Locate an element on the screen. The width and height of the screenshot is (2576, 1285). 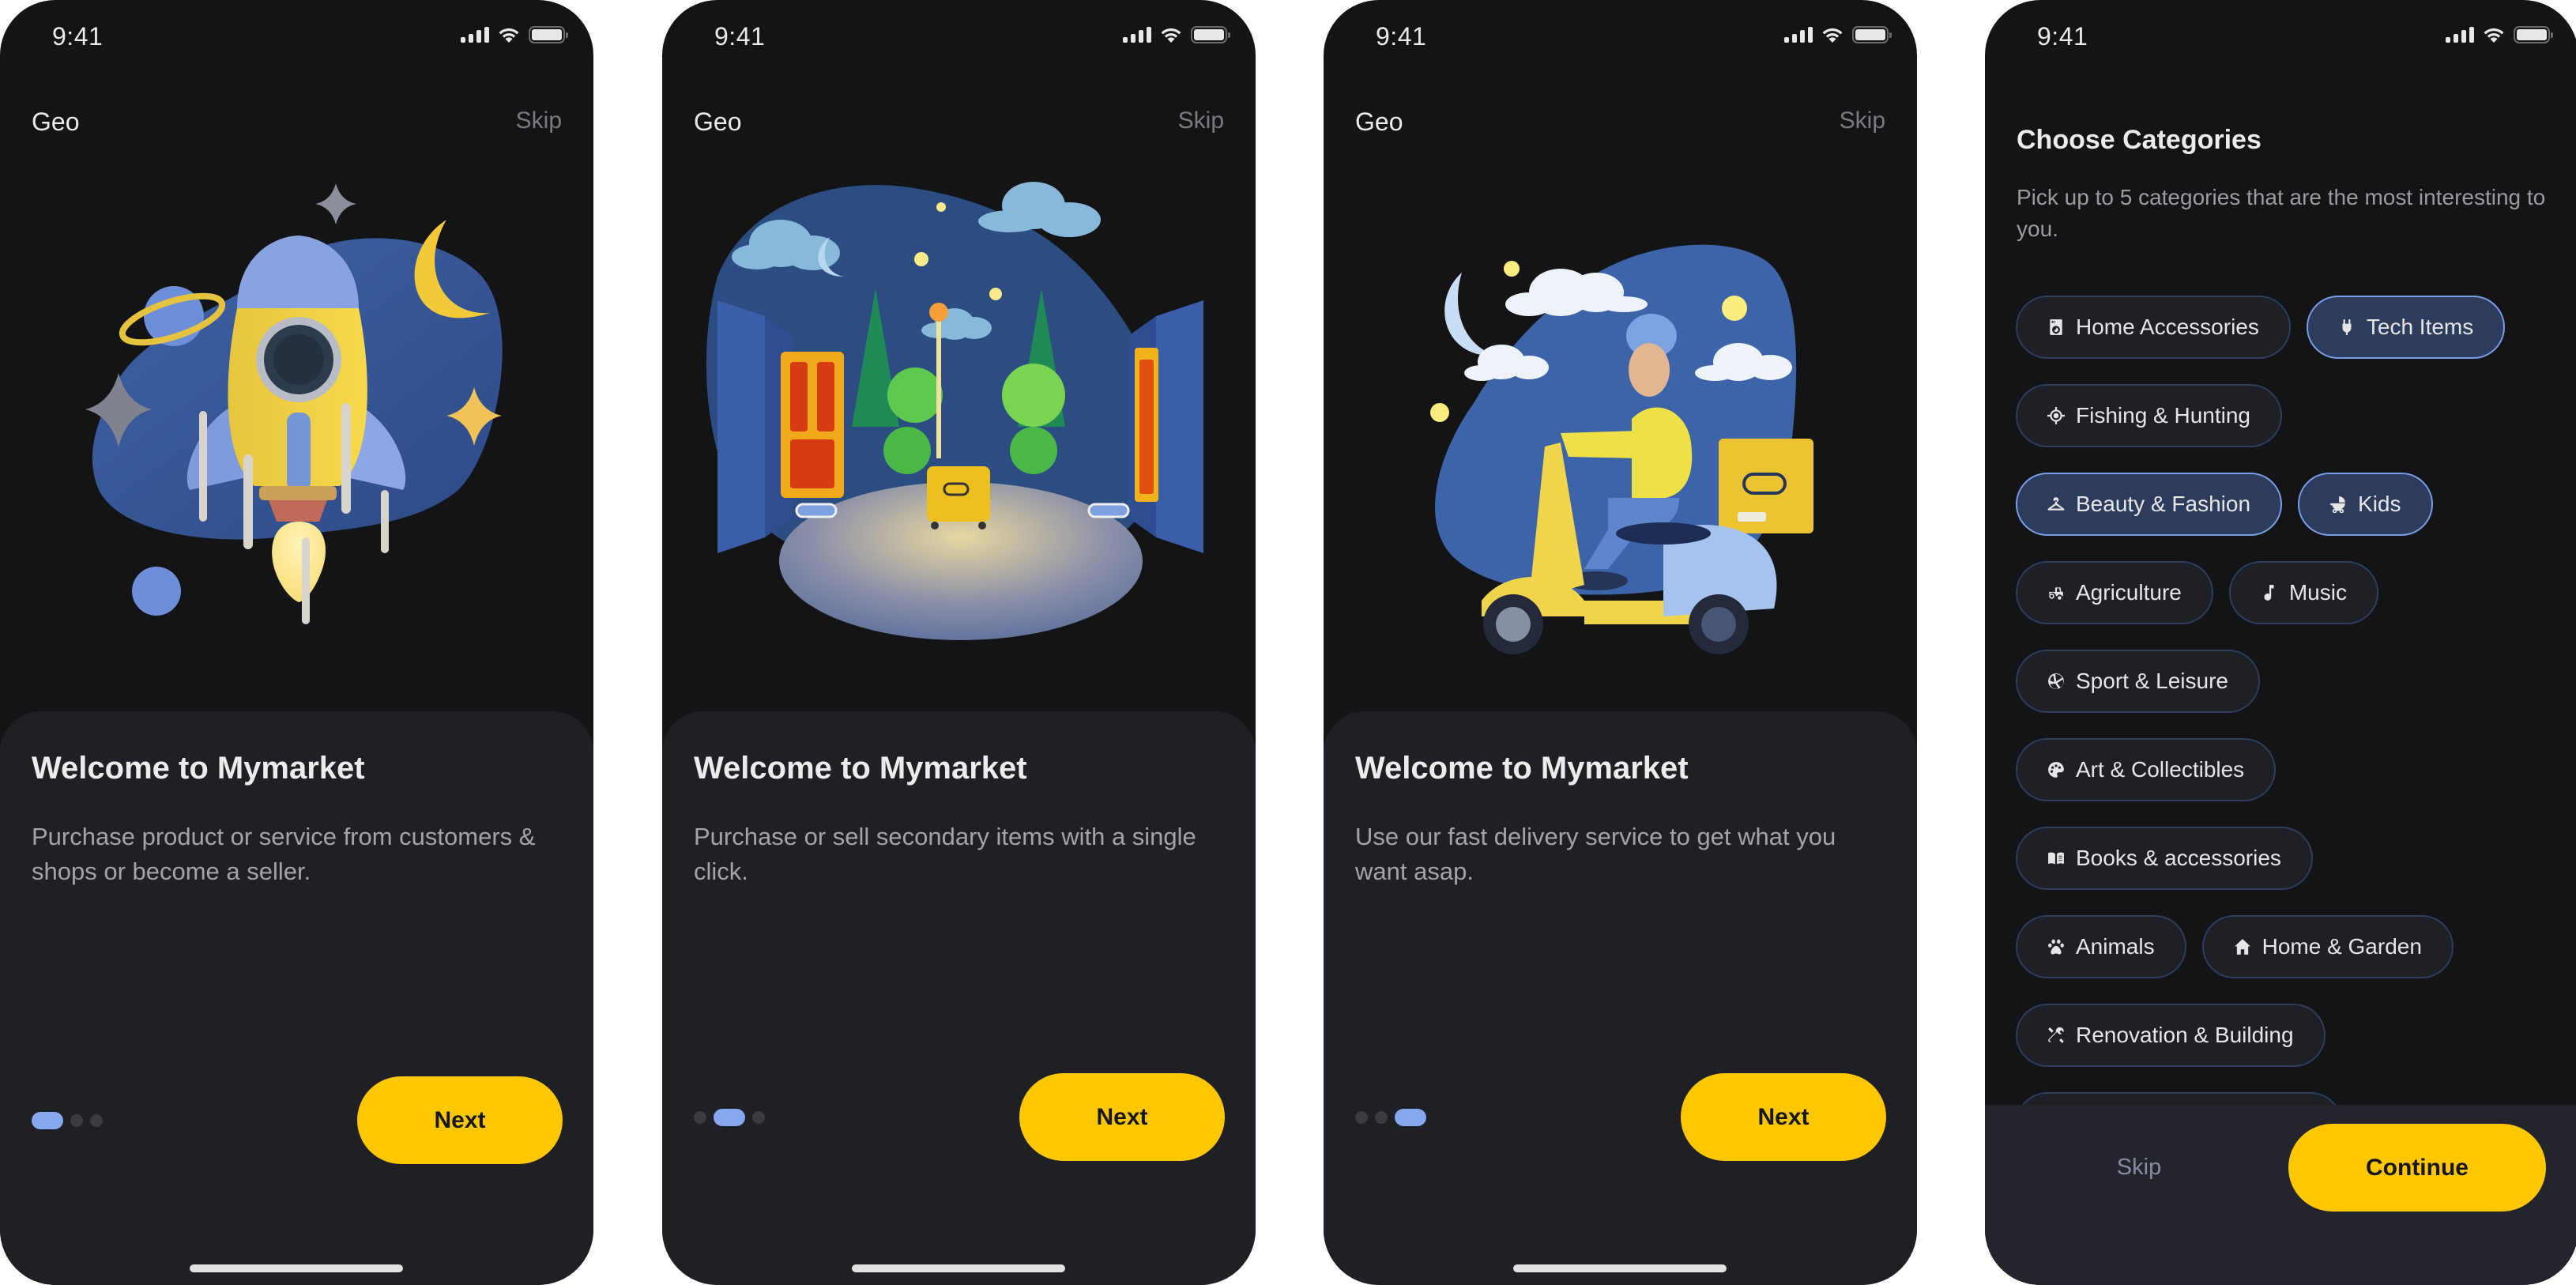
page-title: Choose Categories is located at coordinates (2139, 140).